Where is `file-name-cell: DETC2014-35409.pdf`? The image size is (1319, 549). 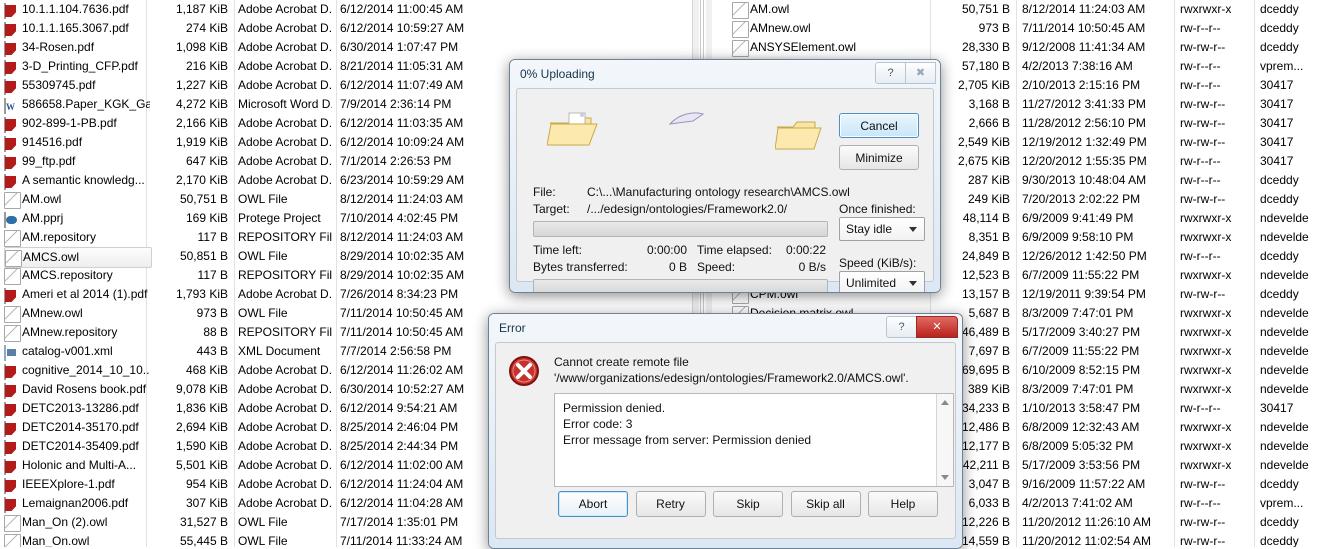 file-name-cell: DETC2014-35409.pdf is located at coordinates (77, 446).